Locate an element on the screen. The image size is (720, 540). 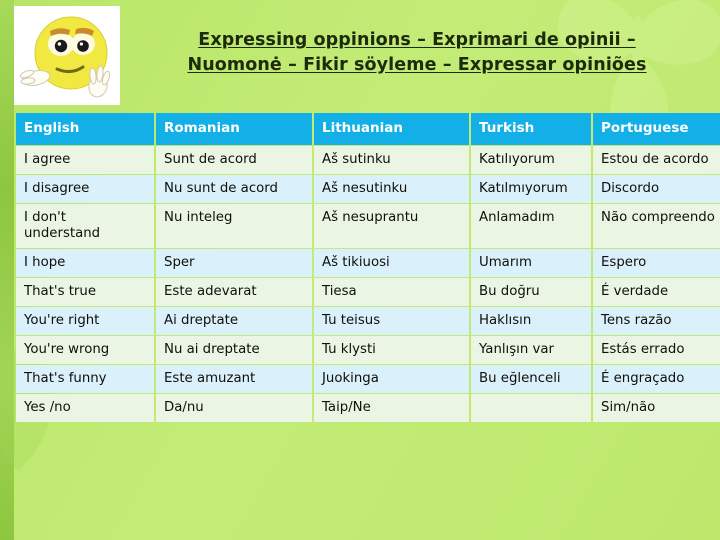
table-cell: I hope is located at coordinates (85, 263).